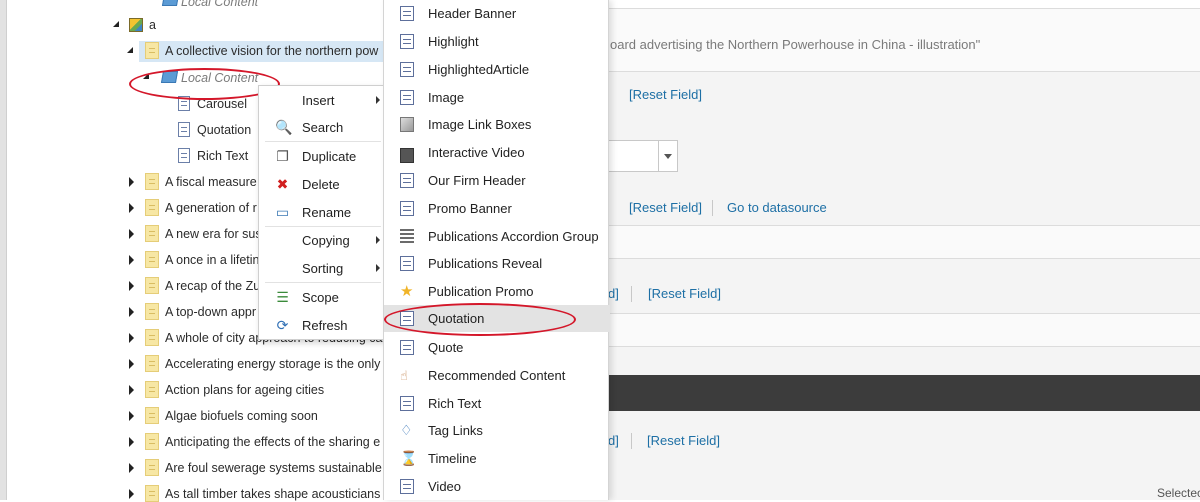  I want to click on insert-option-highlightedarticle: HighlightedArticle, so click(497, 69).